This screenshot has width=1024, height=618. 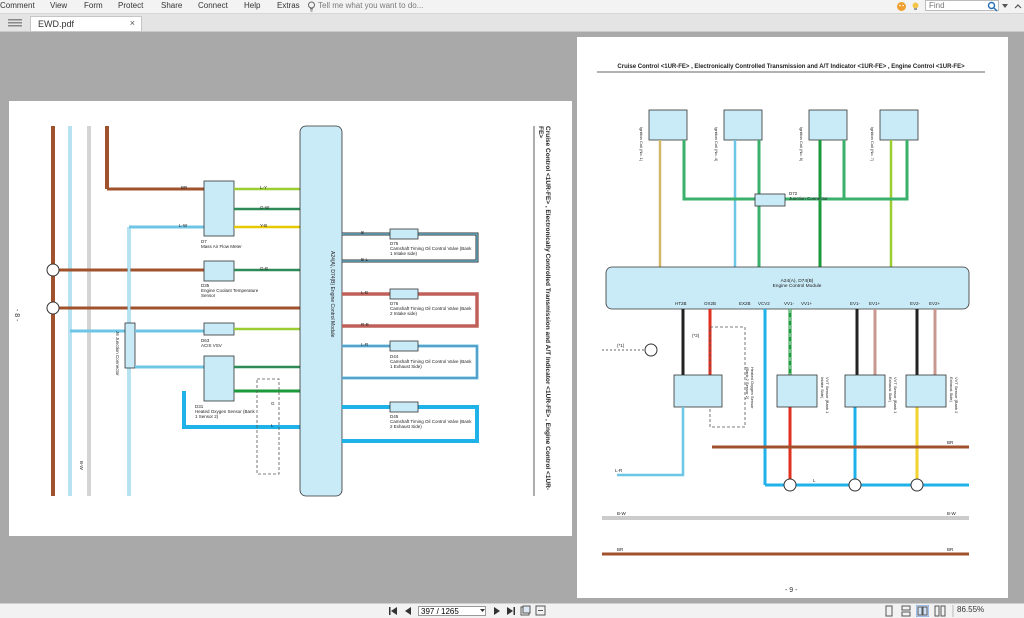 I want to click on ecm-pin-label: EV1+, so click(x=875, y=303).